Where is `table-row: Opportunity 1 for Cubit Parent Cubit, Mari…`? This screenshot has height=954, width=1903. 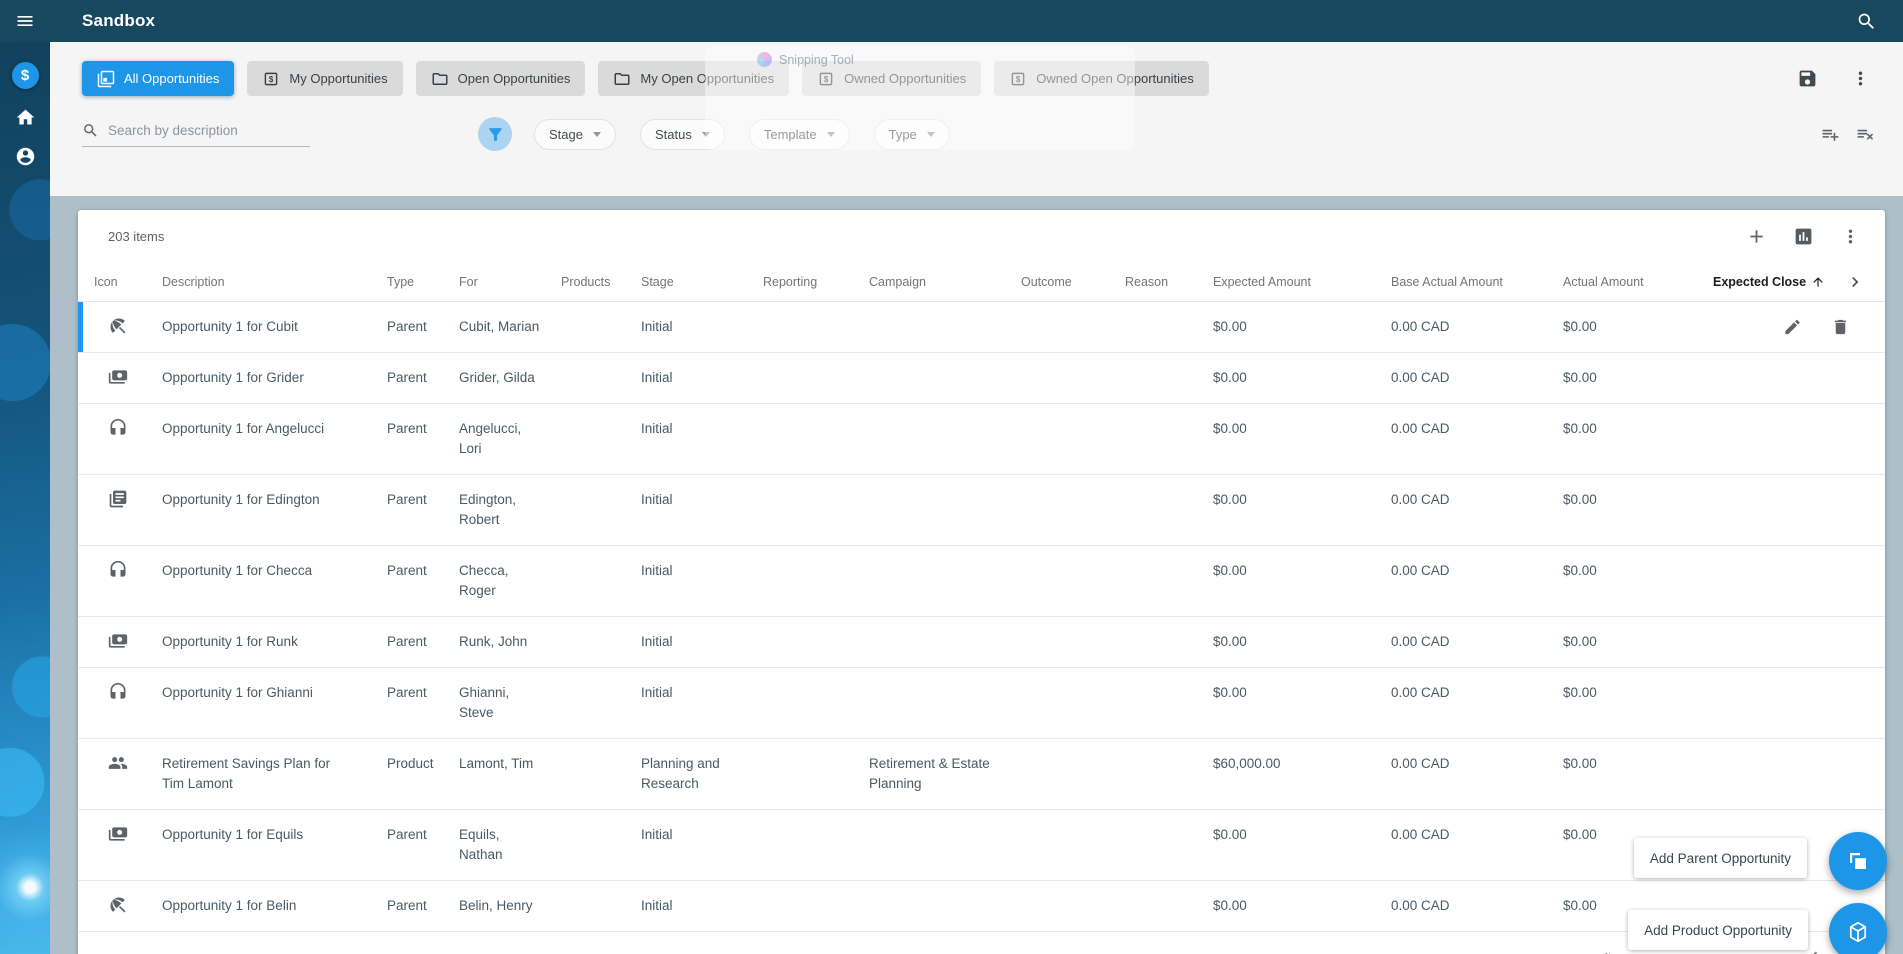 table-row: Opportunity 1 for Cubit Parent Cubit, Mari… is located at coordinates (981, 327).